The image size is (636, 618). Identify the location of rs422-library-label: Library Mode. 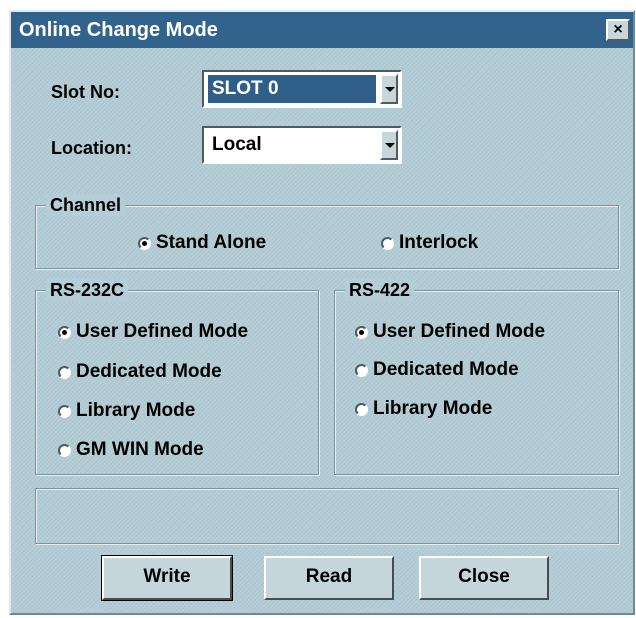
(433, 408).